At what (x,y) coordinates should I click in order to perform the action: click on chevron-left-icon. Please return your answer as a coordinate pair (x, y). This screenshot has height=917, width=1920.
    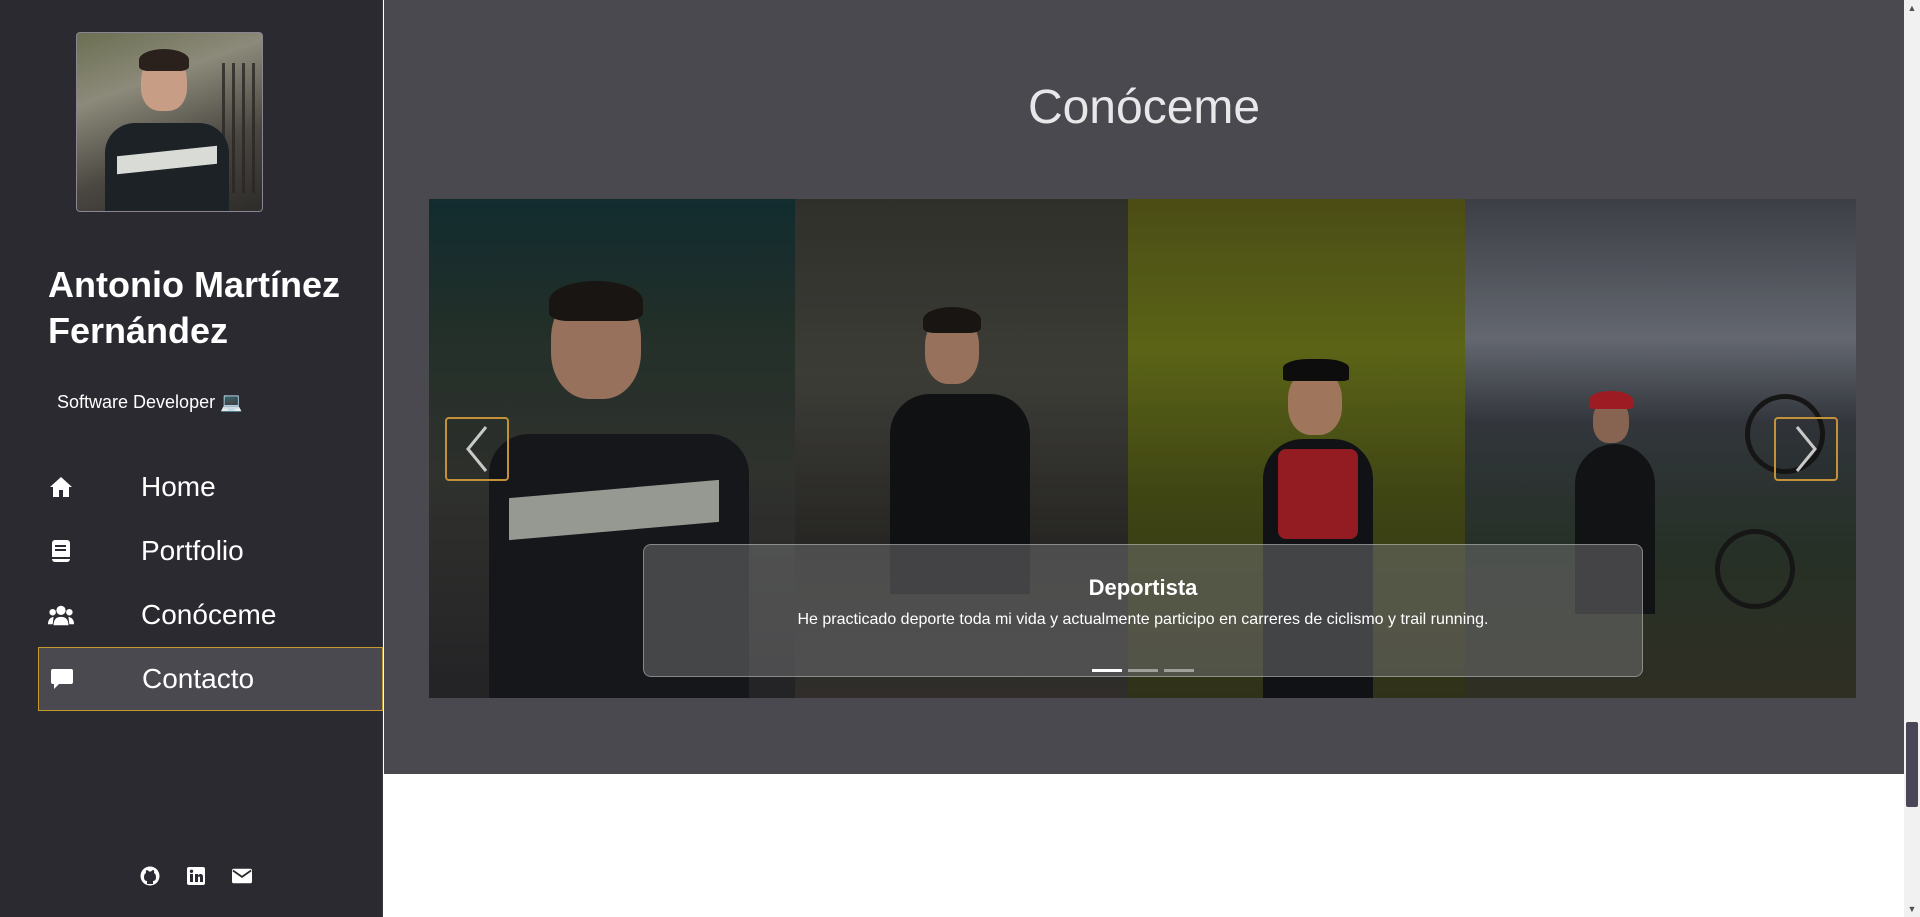
    Looking at the image, I should click on (477, 449).